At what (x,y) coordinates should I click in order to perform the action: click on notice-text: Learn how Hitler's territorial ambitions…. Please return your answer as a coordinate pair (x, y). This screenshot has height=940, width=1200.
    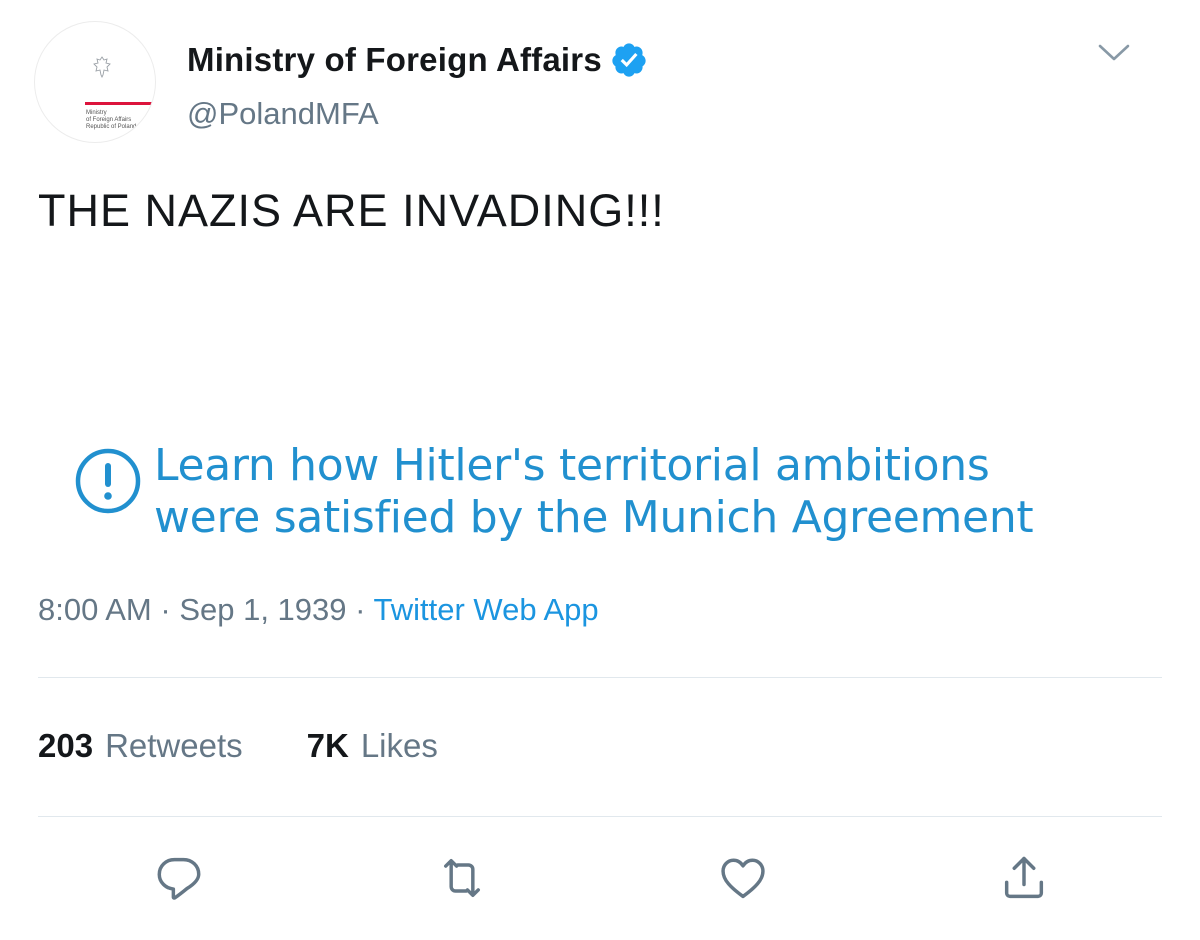
    Looking at the image, I should click on (594, 492).